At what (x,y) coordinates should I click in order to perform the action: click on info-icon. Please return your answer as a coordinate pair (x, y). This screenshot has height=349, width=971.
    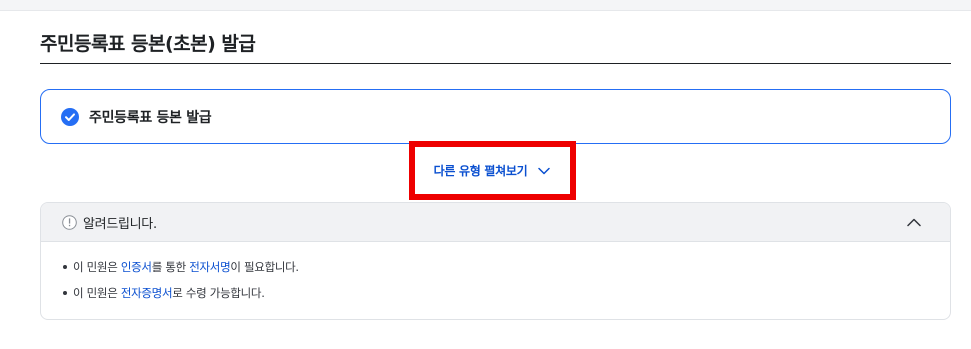
    Looking at the image, I should click on (69, 222).